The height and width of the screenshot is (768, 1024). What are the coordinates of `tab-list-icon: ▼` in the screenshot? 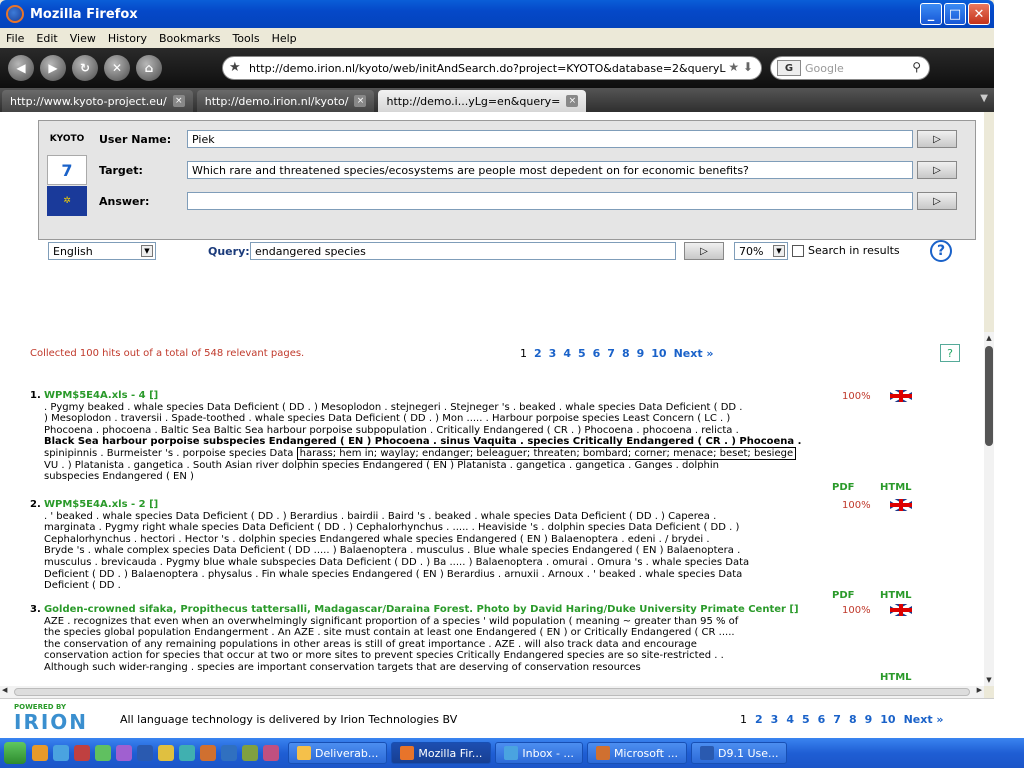 It's located at (984, 98).